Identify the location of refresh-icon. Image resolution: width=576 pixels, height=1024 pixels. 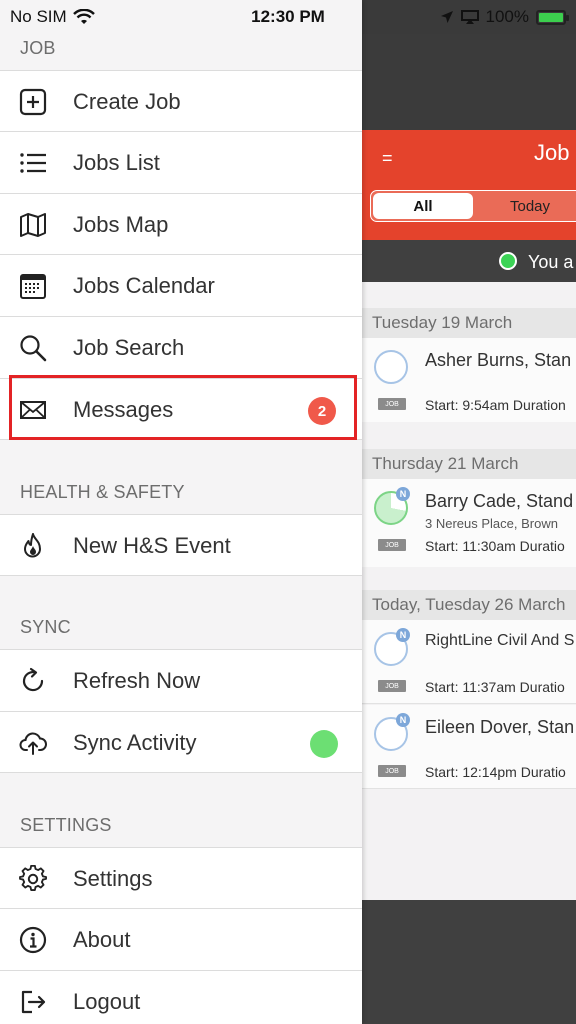
(33, 679).